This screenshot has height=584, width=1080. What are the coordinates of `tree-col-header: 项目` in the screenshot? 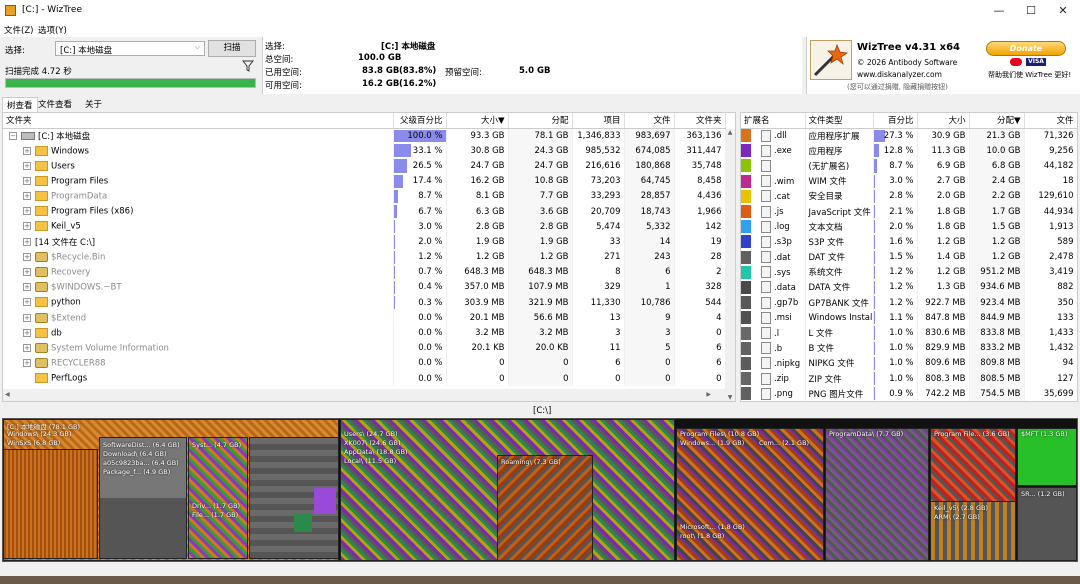 It's located at (598, 121).